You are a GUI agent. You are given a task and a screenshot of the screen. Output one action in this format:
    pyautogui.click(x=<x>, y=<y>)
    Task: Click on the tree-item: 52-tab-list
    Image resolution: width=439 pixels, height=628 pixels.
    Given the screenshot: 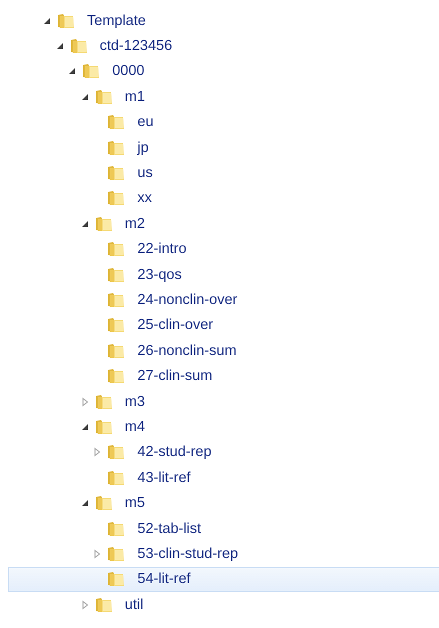 What is the action you would take?
    pyautogui.click(x=223, y=529)
    